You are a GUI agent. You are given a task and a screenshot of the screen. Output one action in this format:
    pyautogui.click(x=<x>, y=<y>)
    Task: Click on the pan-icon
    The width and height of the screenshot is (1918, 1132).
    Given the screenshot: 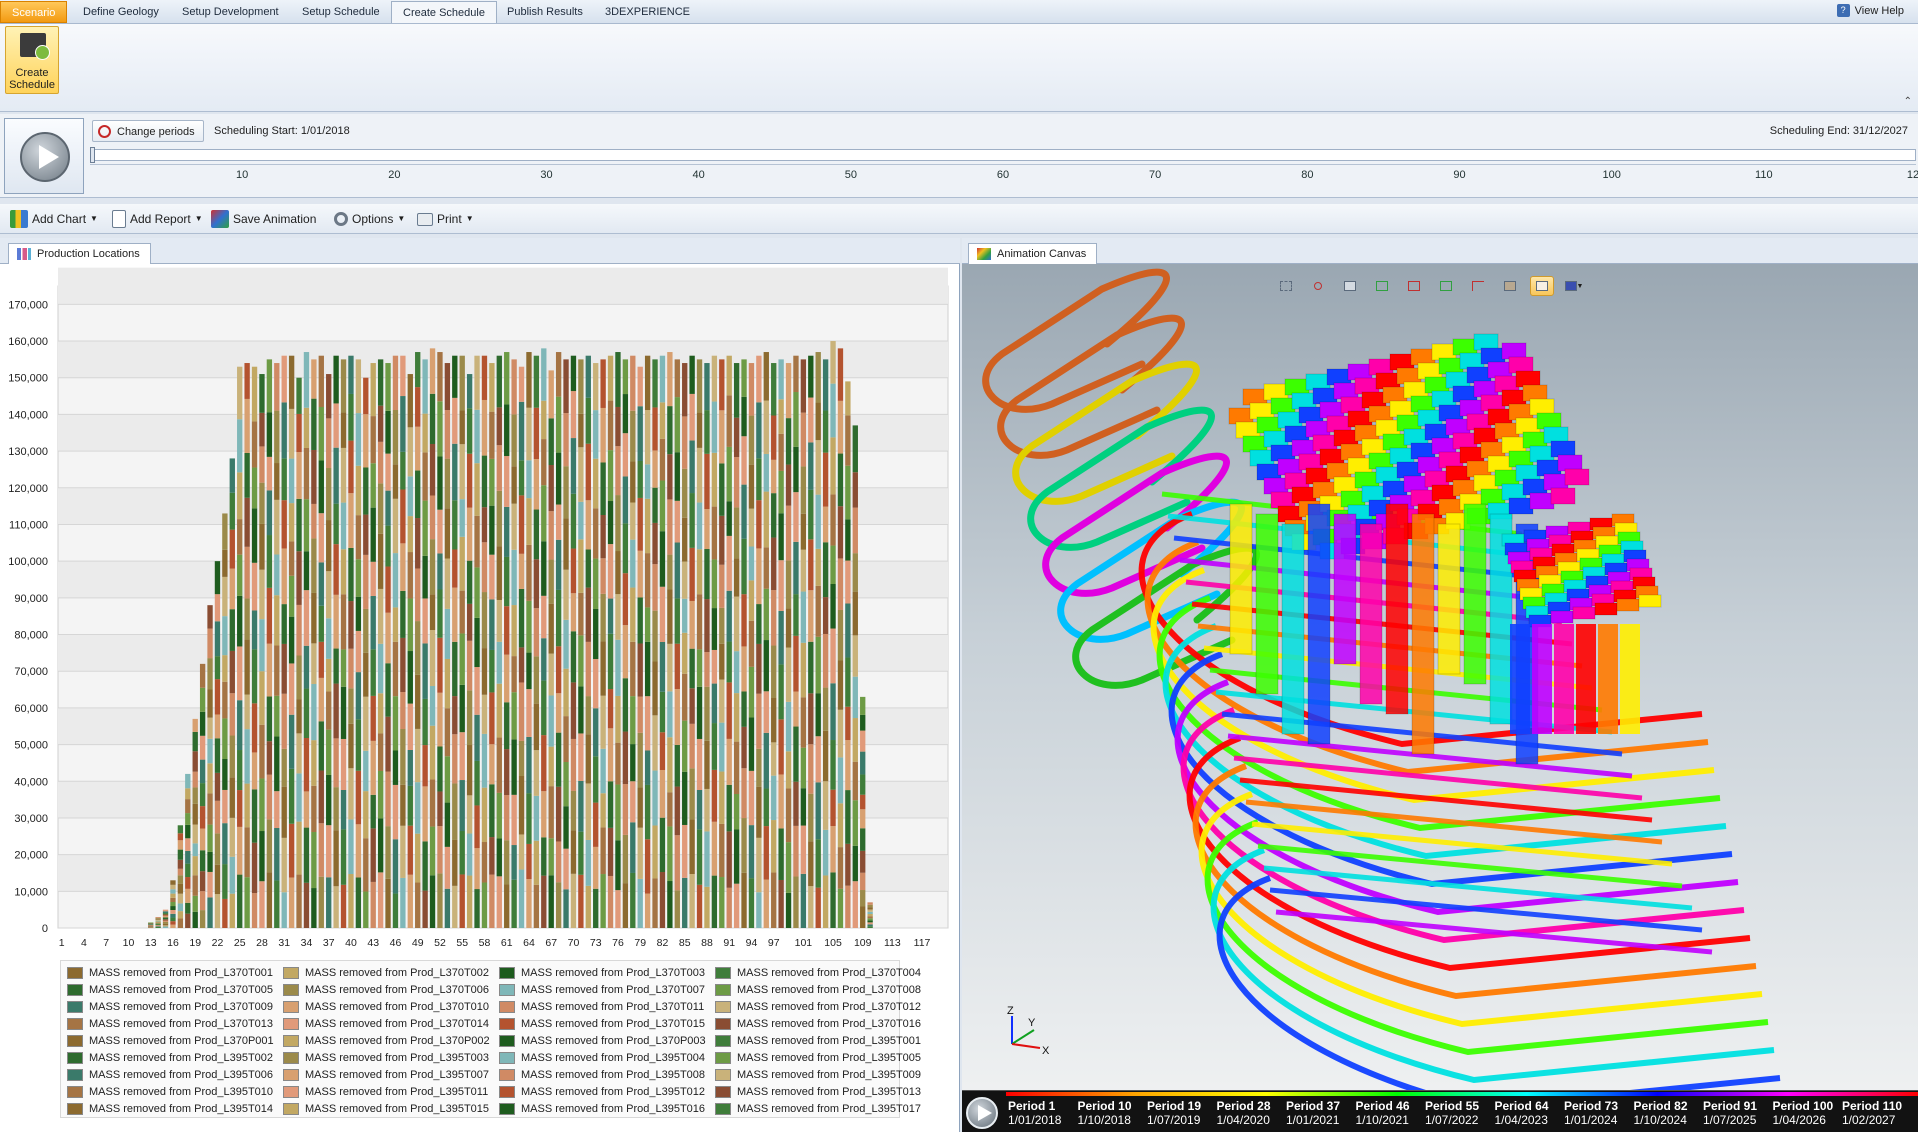 What is the action you would take?
    pyautogui.click(x=1318, y=286)
    